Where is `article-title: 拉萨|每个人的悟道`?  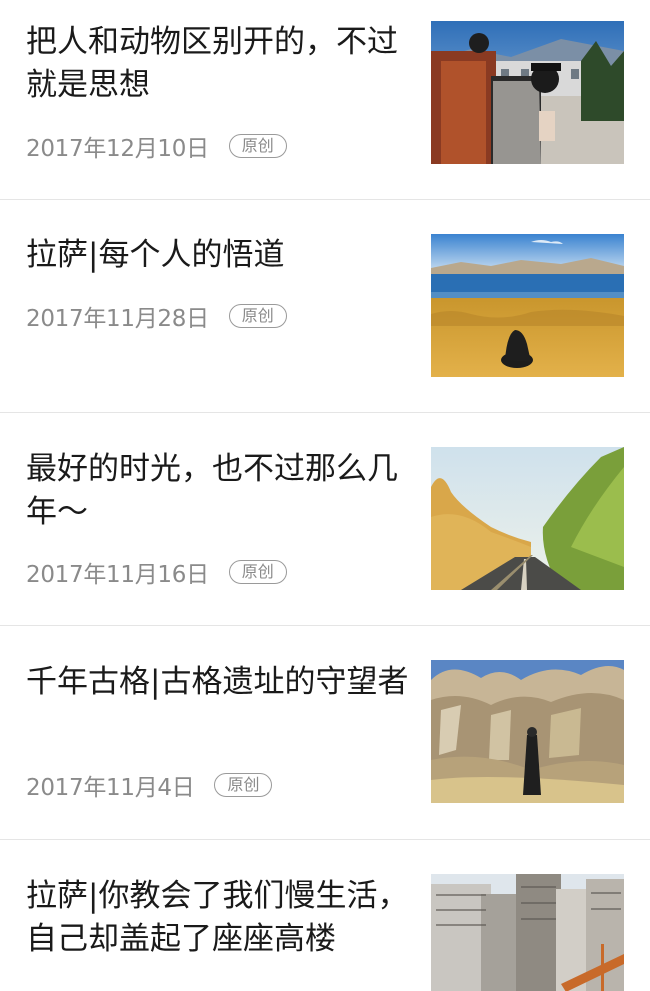
article-title: 拉萨|每个人的悟道 is located at coordinates (155, 255).